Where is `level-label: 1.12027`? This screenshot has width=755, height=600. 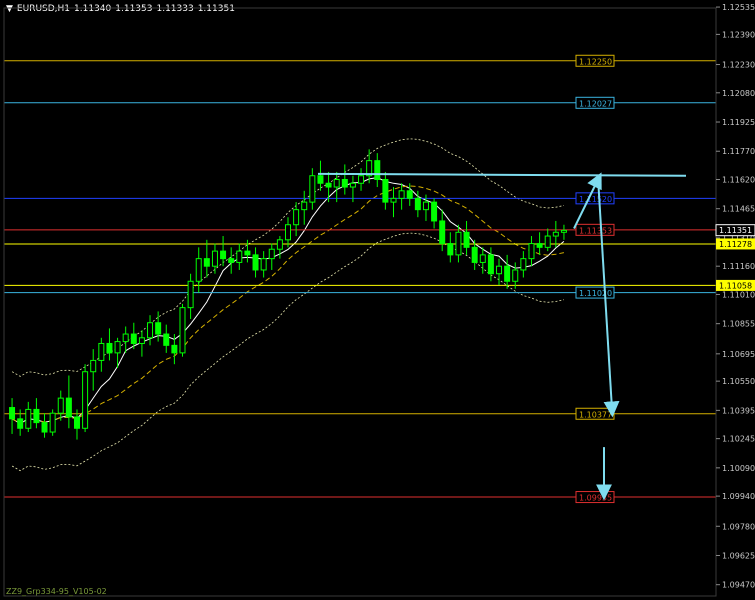 level-label: 1.12027 is located at coordinates (595, 103).